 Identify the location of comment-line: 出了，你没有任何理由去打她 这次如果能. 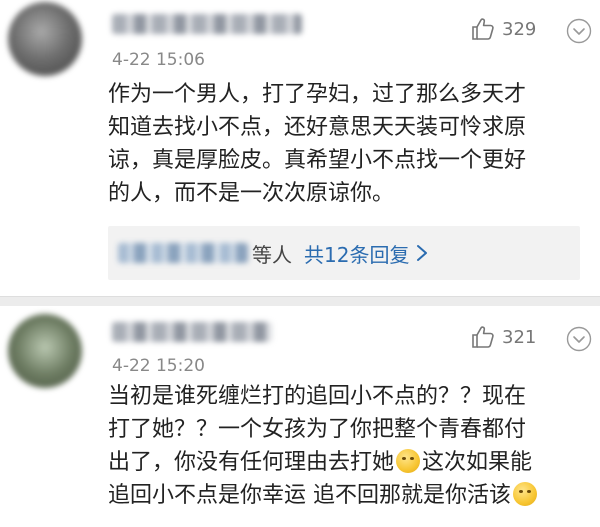
(344, 462).